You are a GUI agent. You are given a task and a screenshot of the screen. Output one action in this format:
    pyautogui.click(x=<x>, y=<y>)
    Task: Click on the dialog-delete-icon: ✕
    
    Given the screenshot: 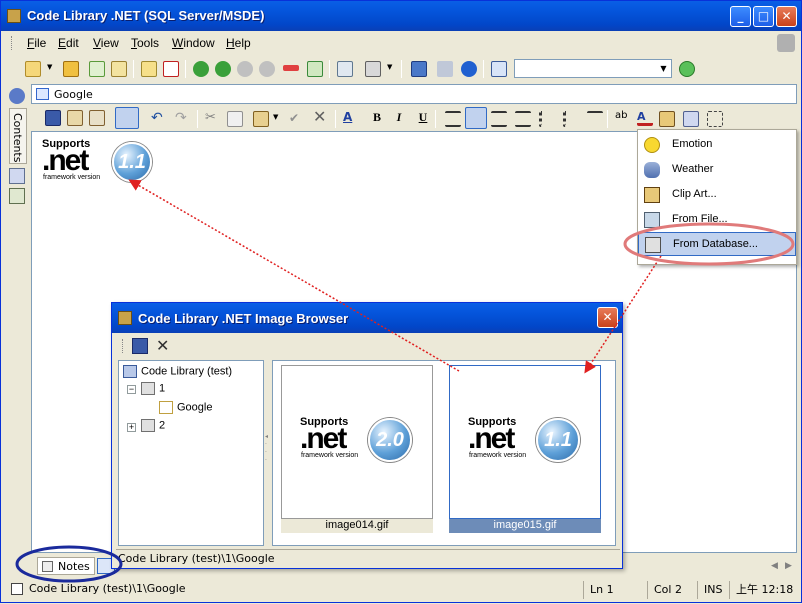 What is the action you would take?
    pyautogui.click(x=162, y=345)
    